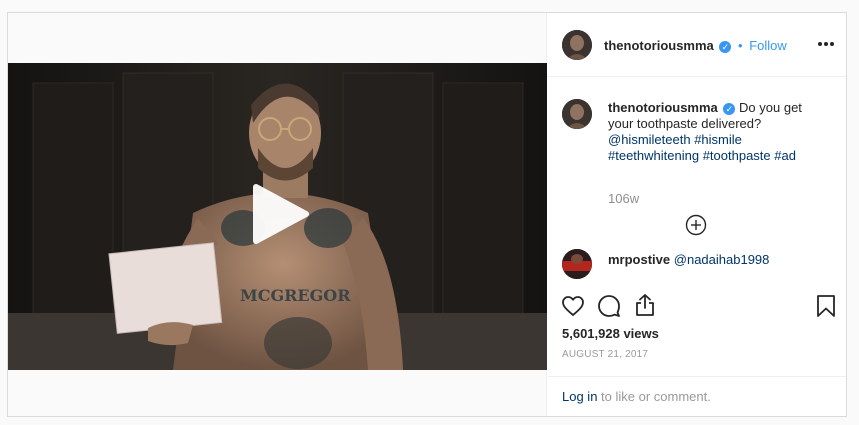 The image size is (859, 425). I want to click on hashtag-link: #ad, so click(785, 155).